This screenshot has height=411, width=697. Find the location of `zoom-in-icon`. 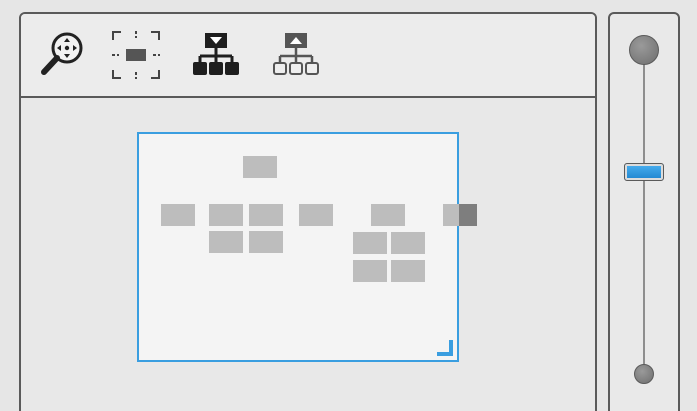

zoom-in-icon is located at coordinates (644, 50).